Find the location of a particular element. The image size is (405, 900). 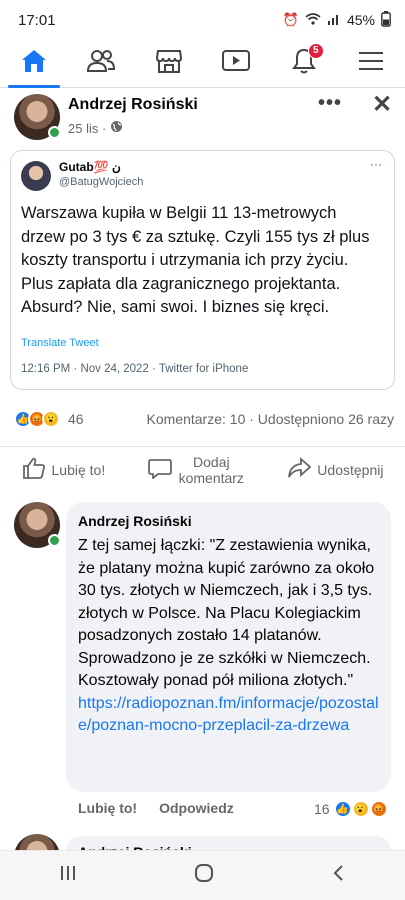

tweet-more-icon: ··· is located at coordinates (376, 164).